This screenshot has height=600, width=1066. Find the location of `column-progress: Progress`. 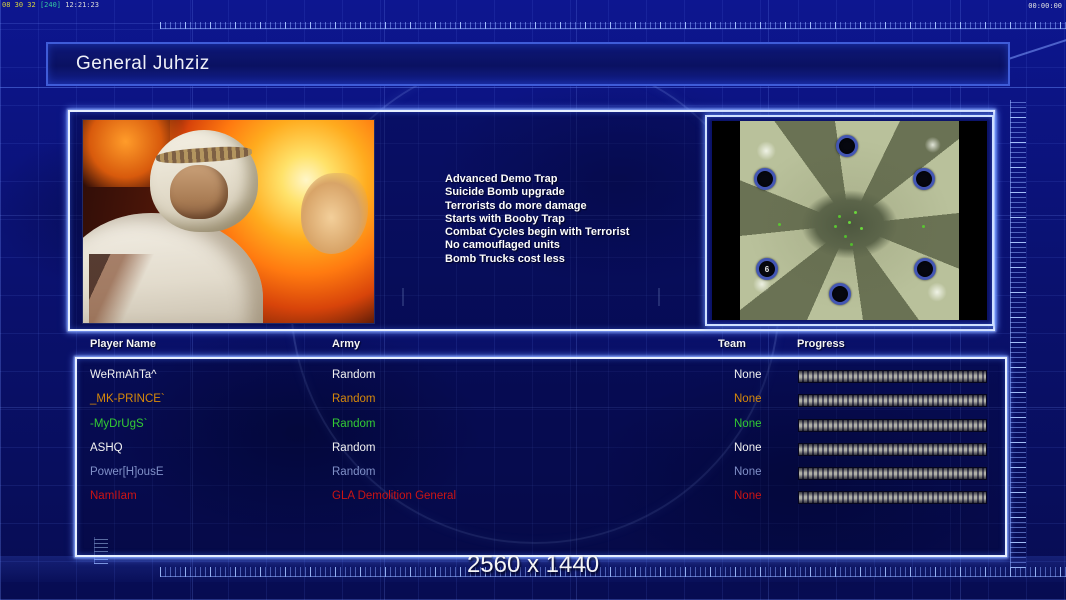

column-progress: Progress is located at coordinates (821, 344).